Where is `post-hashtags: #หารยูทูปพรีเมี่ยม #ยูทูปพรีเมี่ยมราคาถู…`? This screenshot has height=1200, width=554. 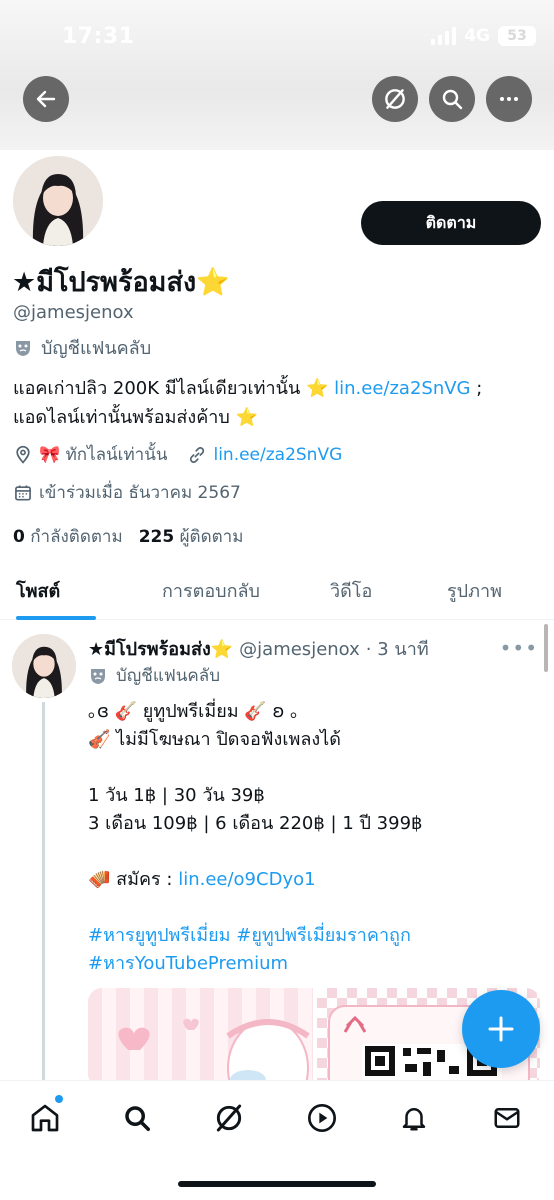
post-hashtags: #หารยูทูปพรีเมี่ยม #ยูทูปพรีเมี่ยมราคาถู… is located at coordinates (313, 936).